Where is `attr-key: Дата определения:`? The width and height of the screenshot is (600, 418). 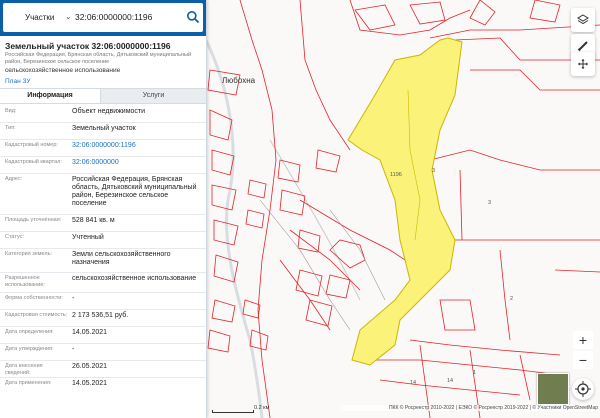
attr-key: Дата определения: is located at coordinates (29, 332).